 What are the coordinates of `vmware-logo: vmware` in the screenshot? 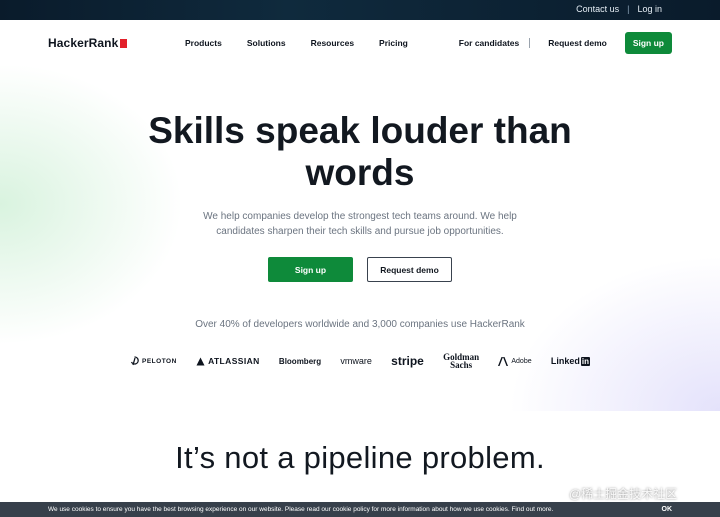 It's located at (356, 361).